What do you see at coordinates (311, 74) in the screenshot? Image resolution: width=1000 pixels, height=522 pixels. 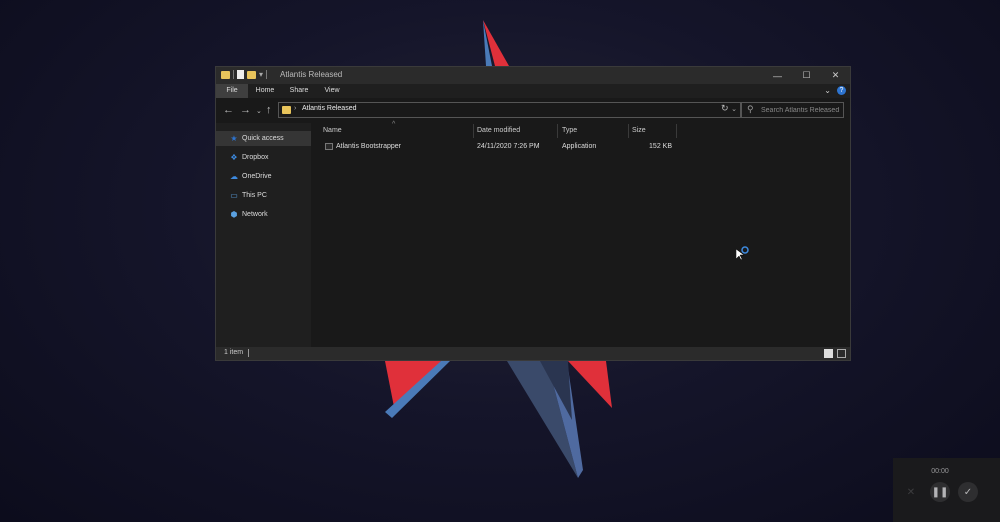 I see `window-title: Atlantis Released` at bounding box center [311, 74].